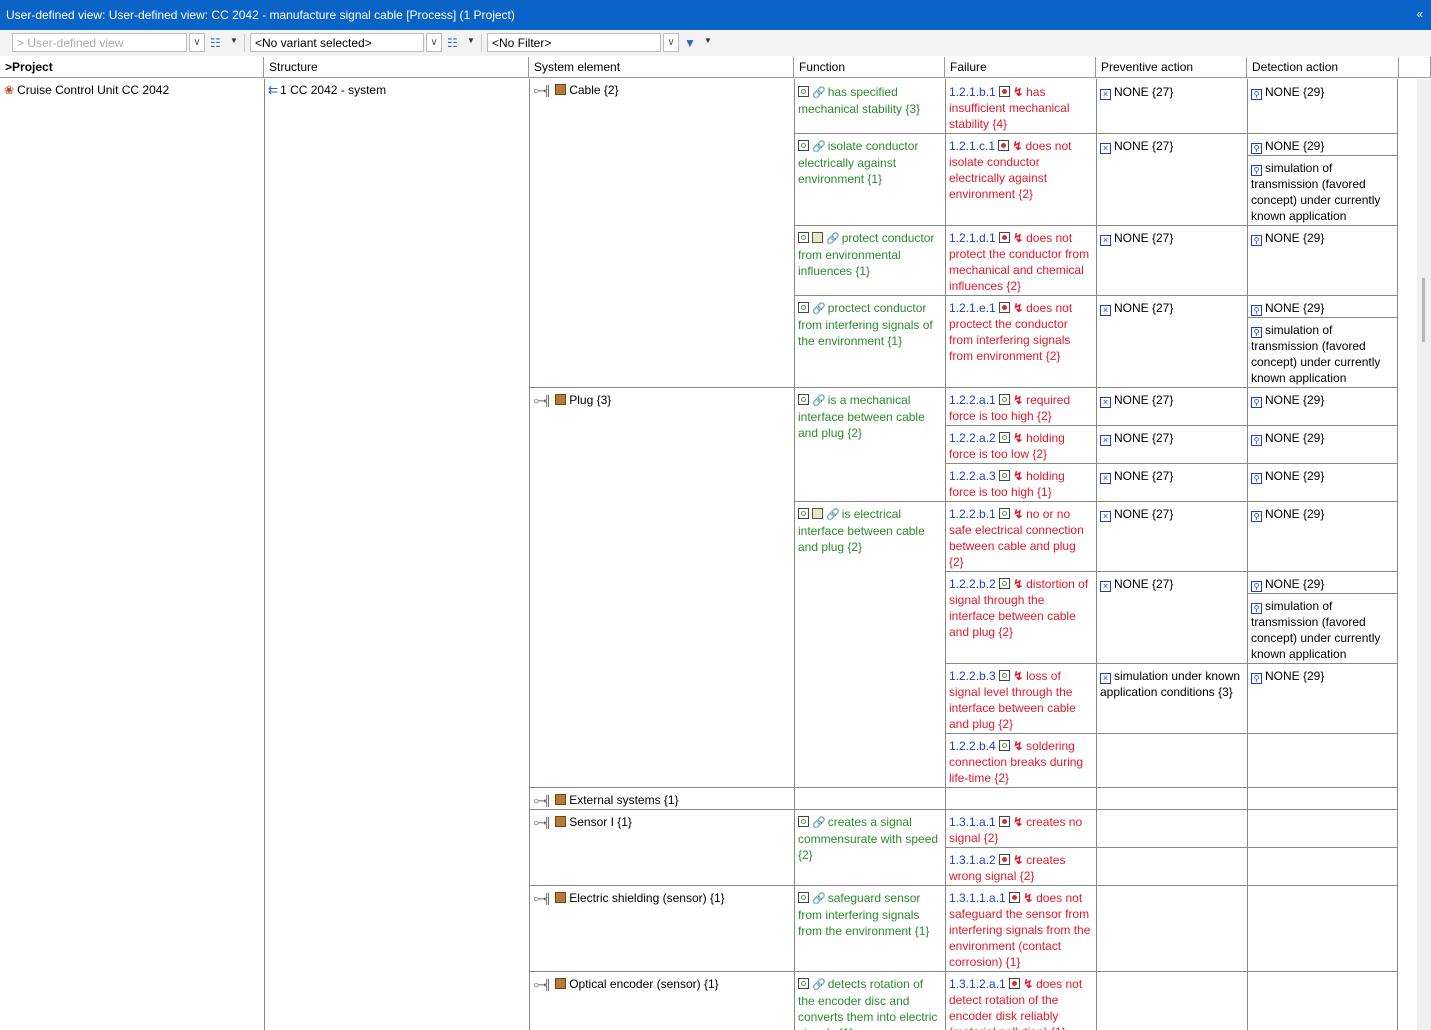 The image size is (1431, 1030). What do you see at coordinates (561, 983) in the screenshot?
I see `component-icon` at bounding box center [561, 983].